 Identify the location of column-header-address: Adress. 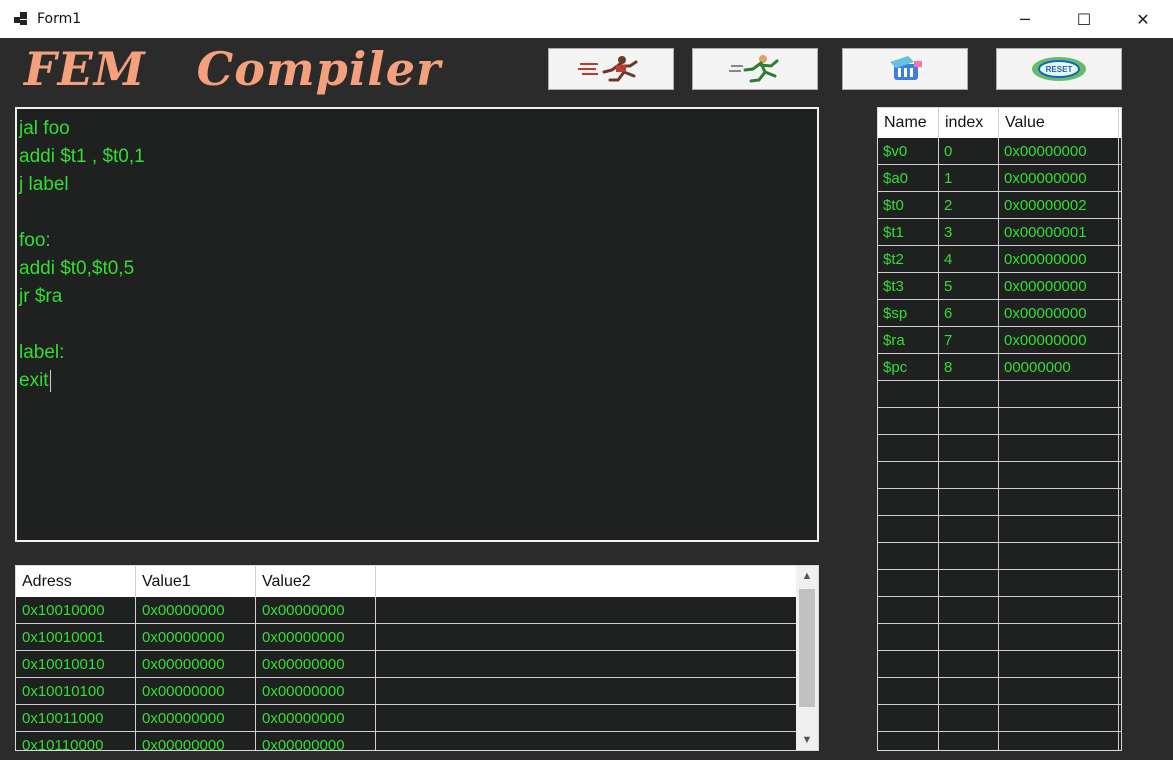
(76, 581).